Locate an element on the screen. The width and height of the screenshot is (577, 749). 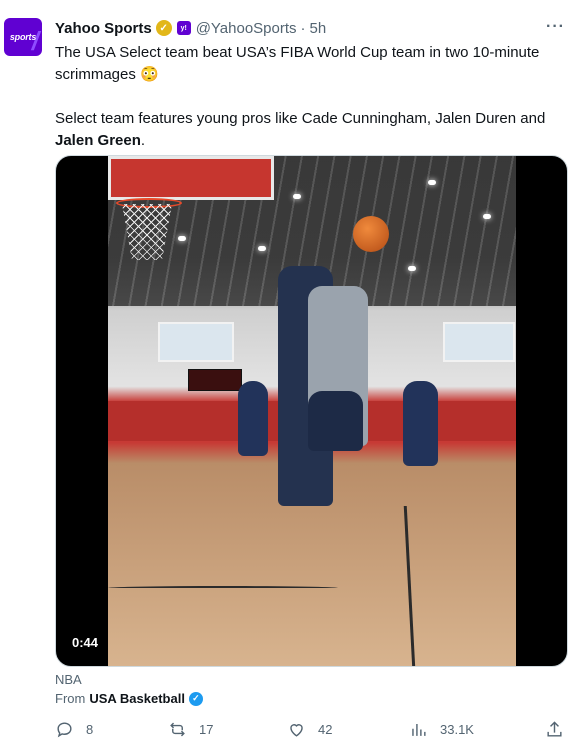
reply-button: 8 is located at coordinates (74, 729).